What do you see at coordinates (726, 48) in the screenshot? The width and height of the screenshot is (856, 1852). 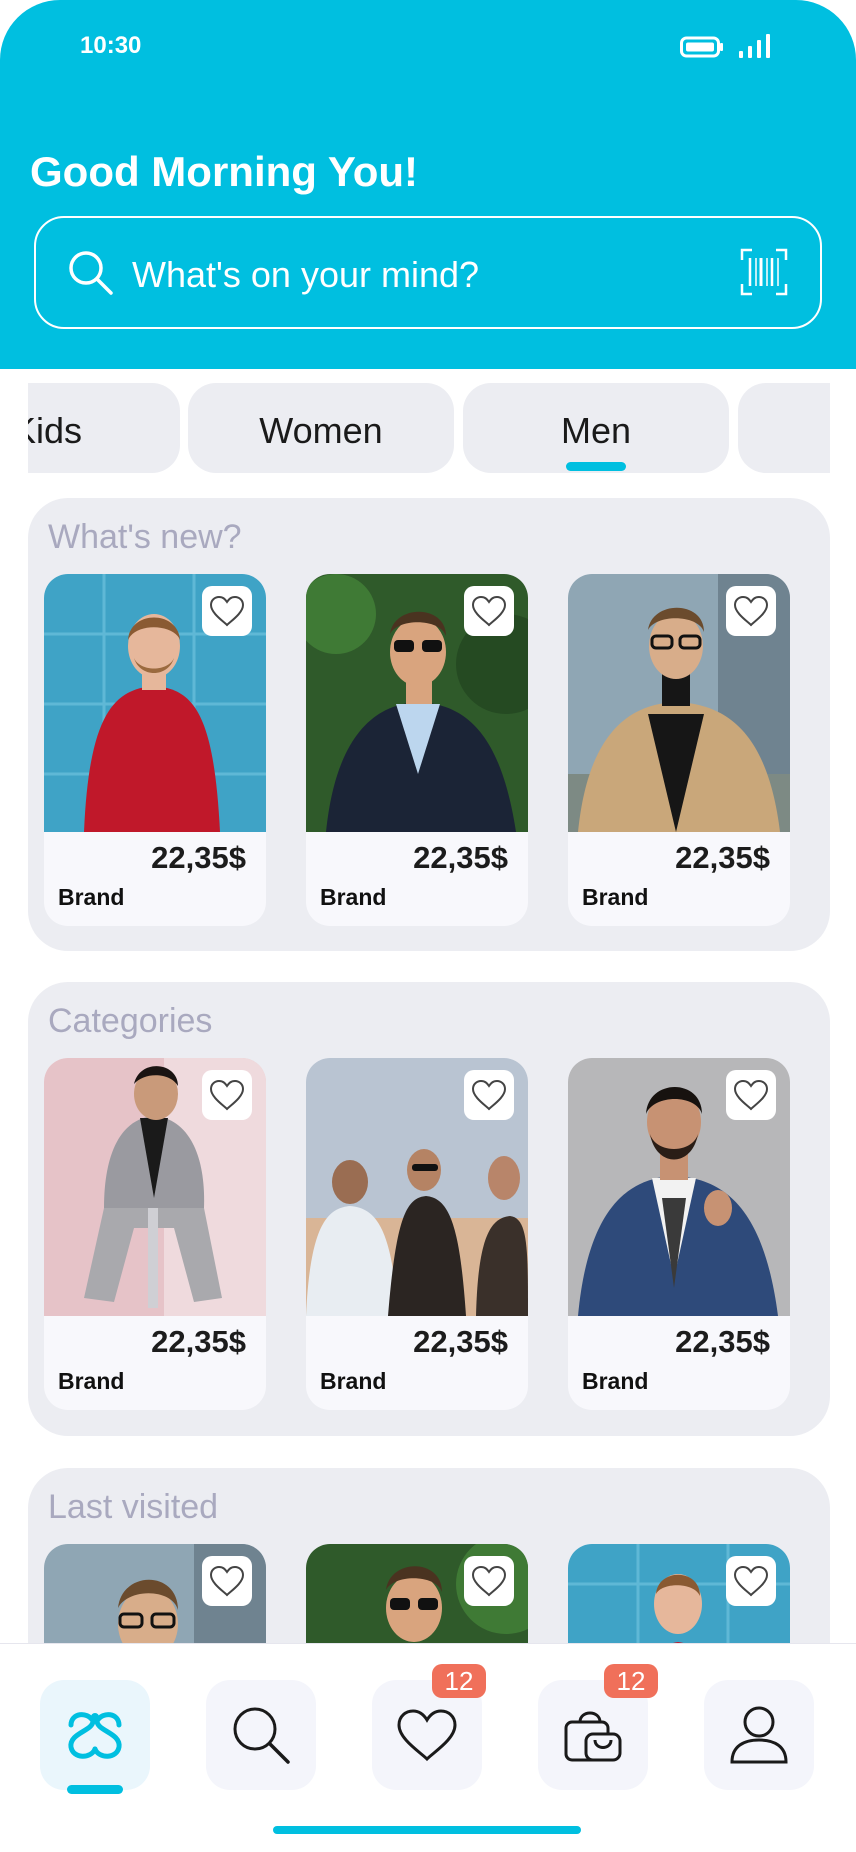 I see `status-icons` at bounding box center [726, 48].